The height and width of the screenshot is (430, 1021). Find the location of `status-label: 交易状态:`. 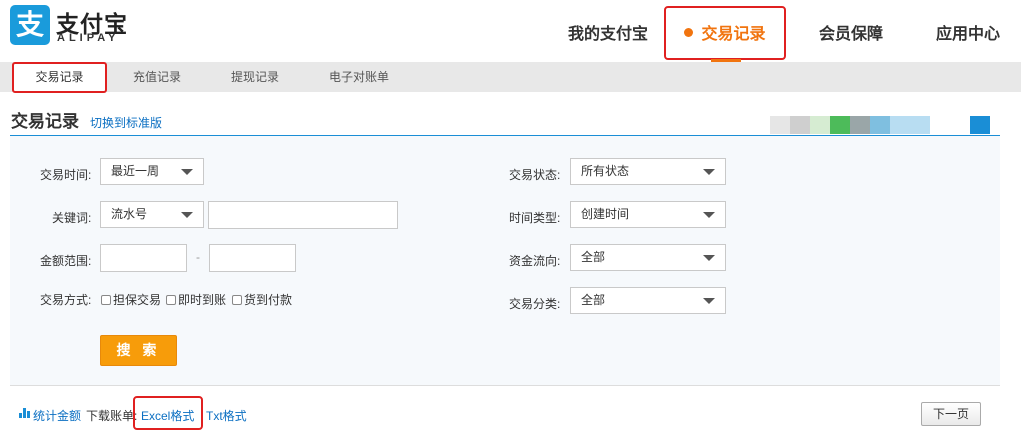

status-label: 交易状态: is located at coordinates (535, 175).